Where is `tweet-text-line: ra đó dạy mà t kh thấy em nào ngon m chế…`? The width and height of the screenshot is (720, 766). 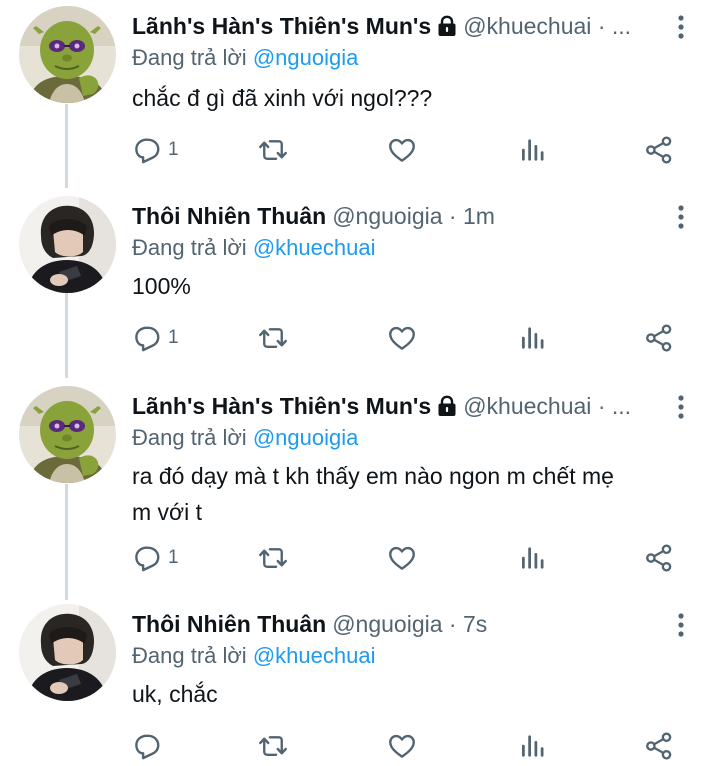
tweet-text-line: ra đó dạy mà t kh thấy em nào ngon m chế… is located at coordinates (373, 476).